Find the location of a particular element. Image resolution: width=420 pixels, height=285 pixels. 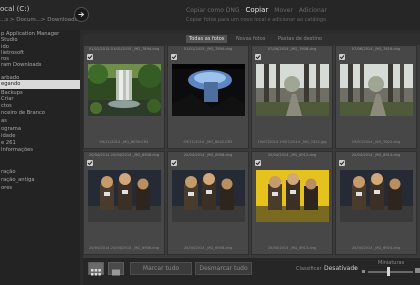

tab-0: Todas as fotos is located at coordinates (207, 39).